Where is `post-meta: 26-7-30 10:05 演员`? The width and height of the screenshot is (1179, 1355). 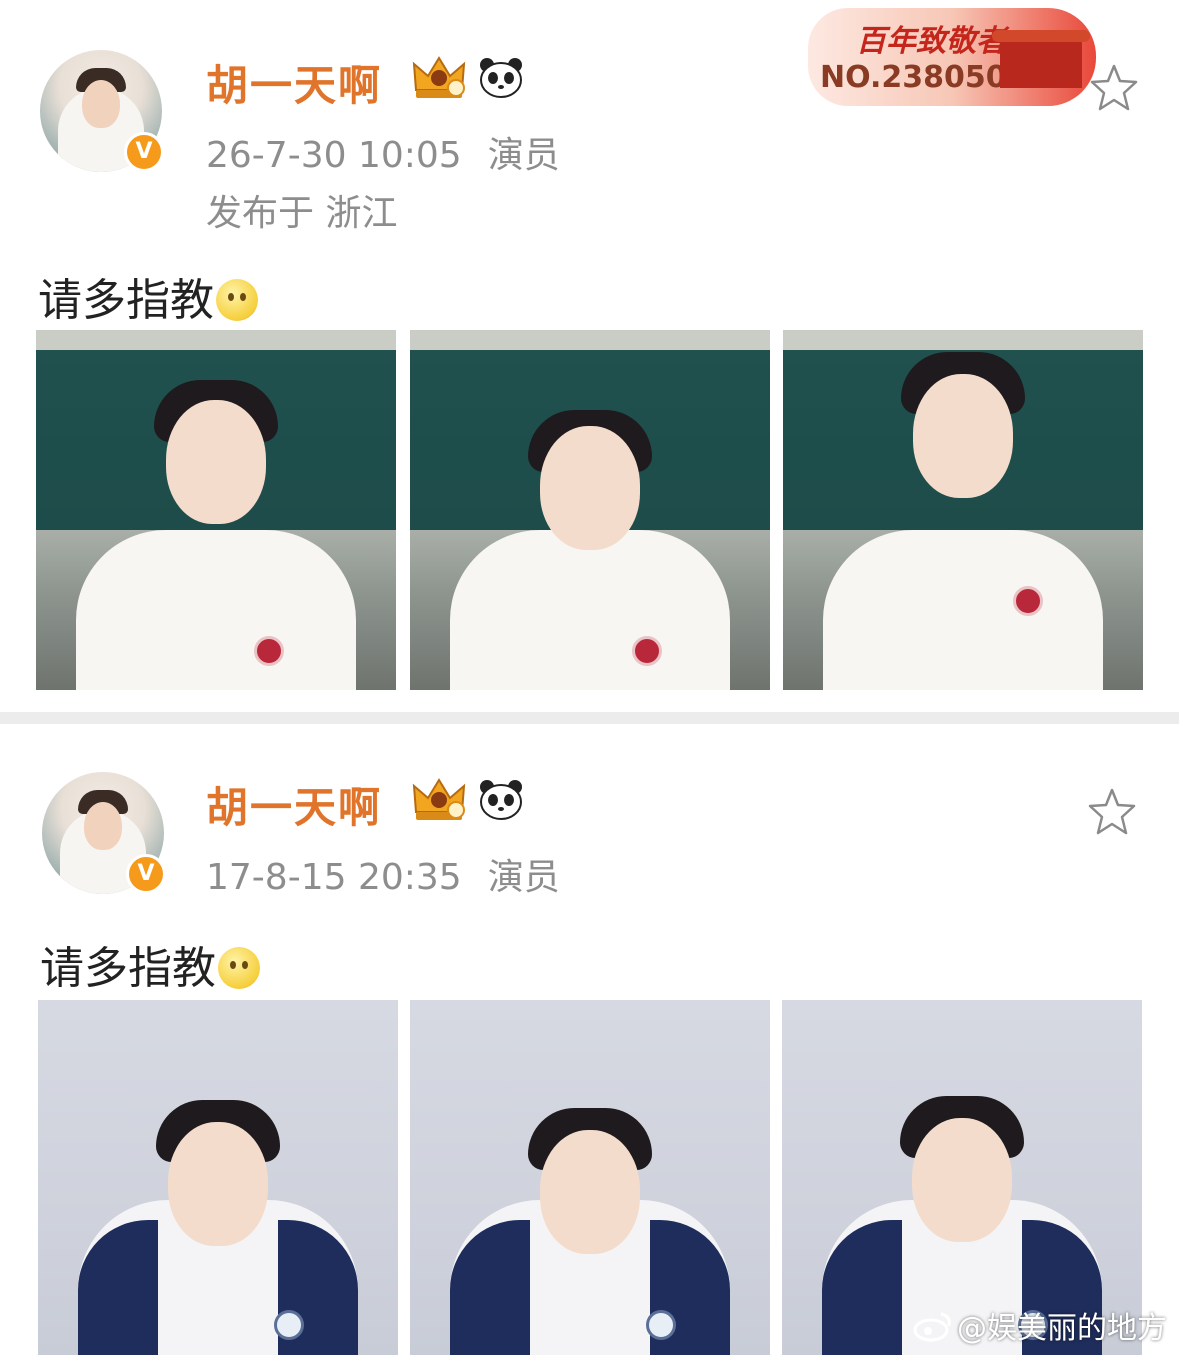
post-meta: 26-7-30 10:05 演员 is located at coordinates (383, 152).